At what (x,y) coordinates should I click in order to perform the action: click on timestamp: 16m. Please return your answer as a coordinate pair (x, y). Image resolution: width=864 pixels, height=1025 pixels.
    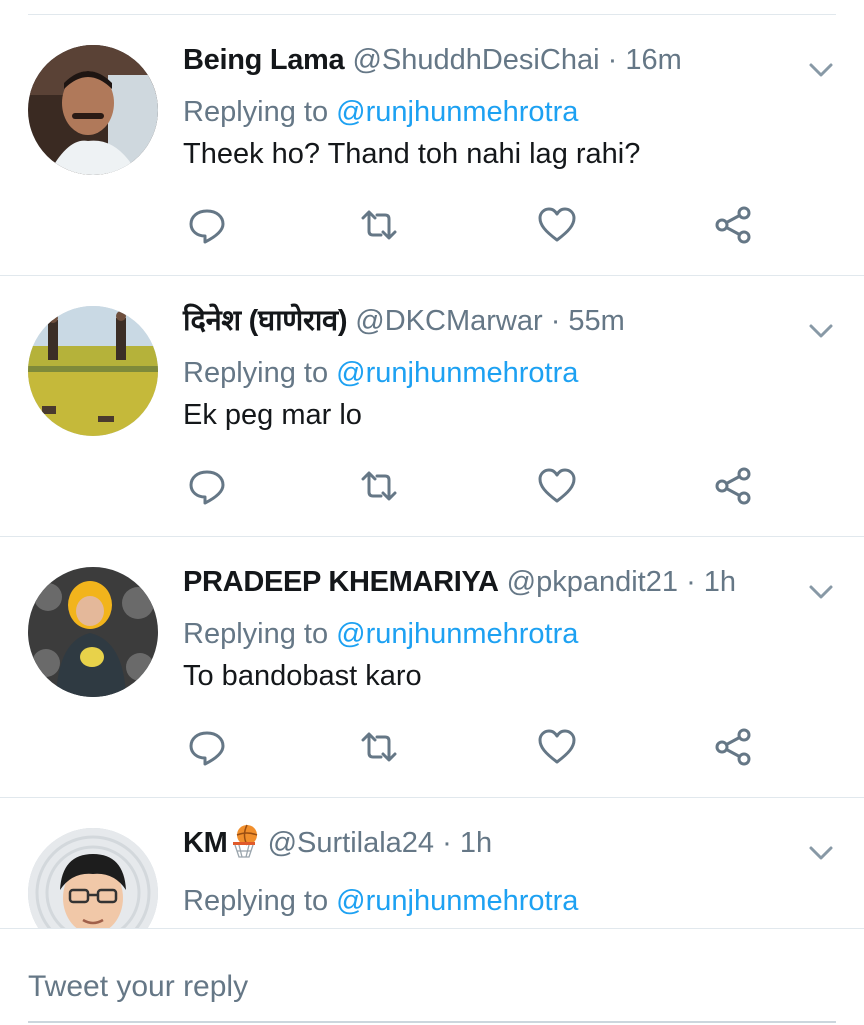
    Looking at the image, I should click on (653, 60).